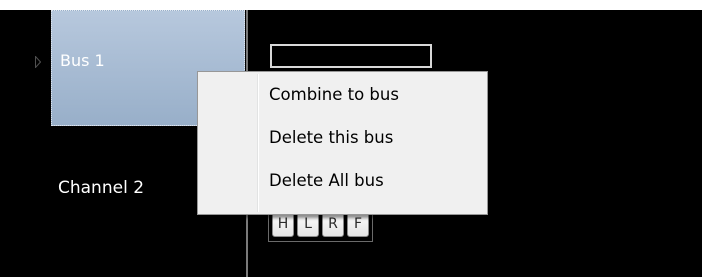 The image size is (712, 277). I want to click on menu-item-label: Delete All bus, so click(326, 180).